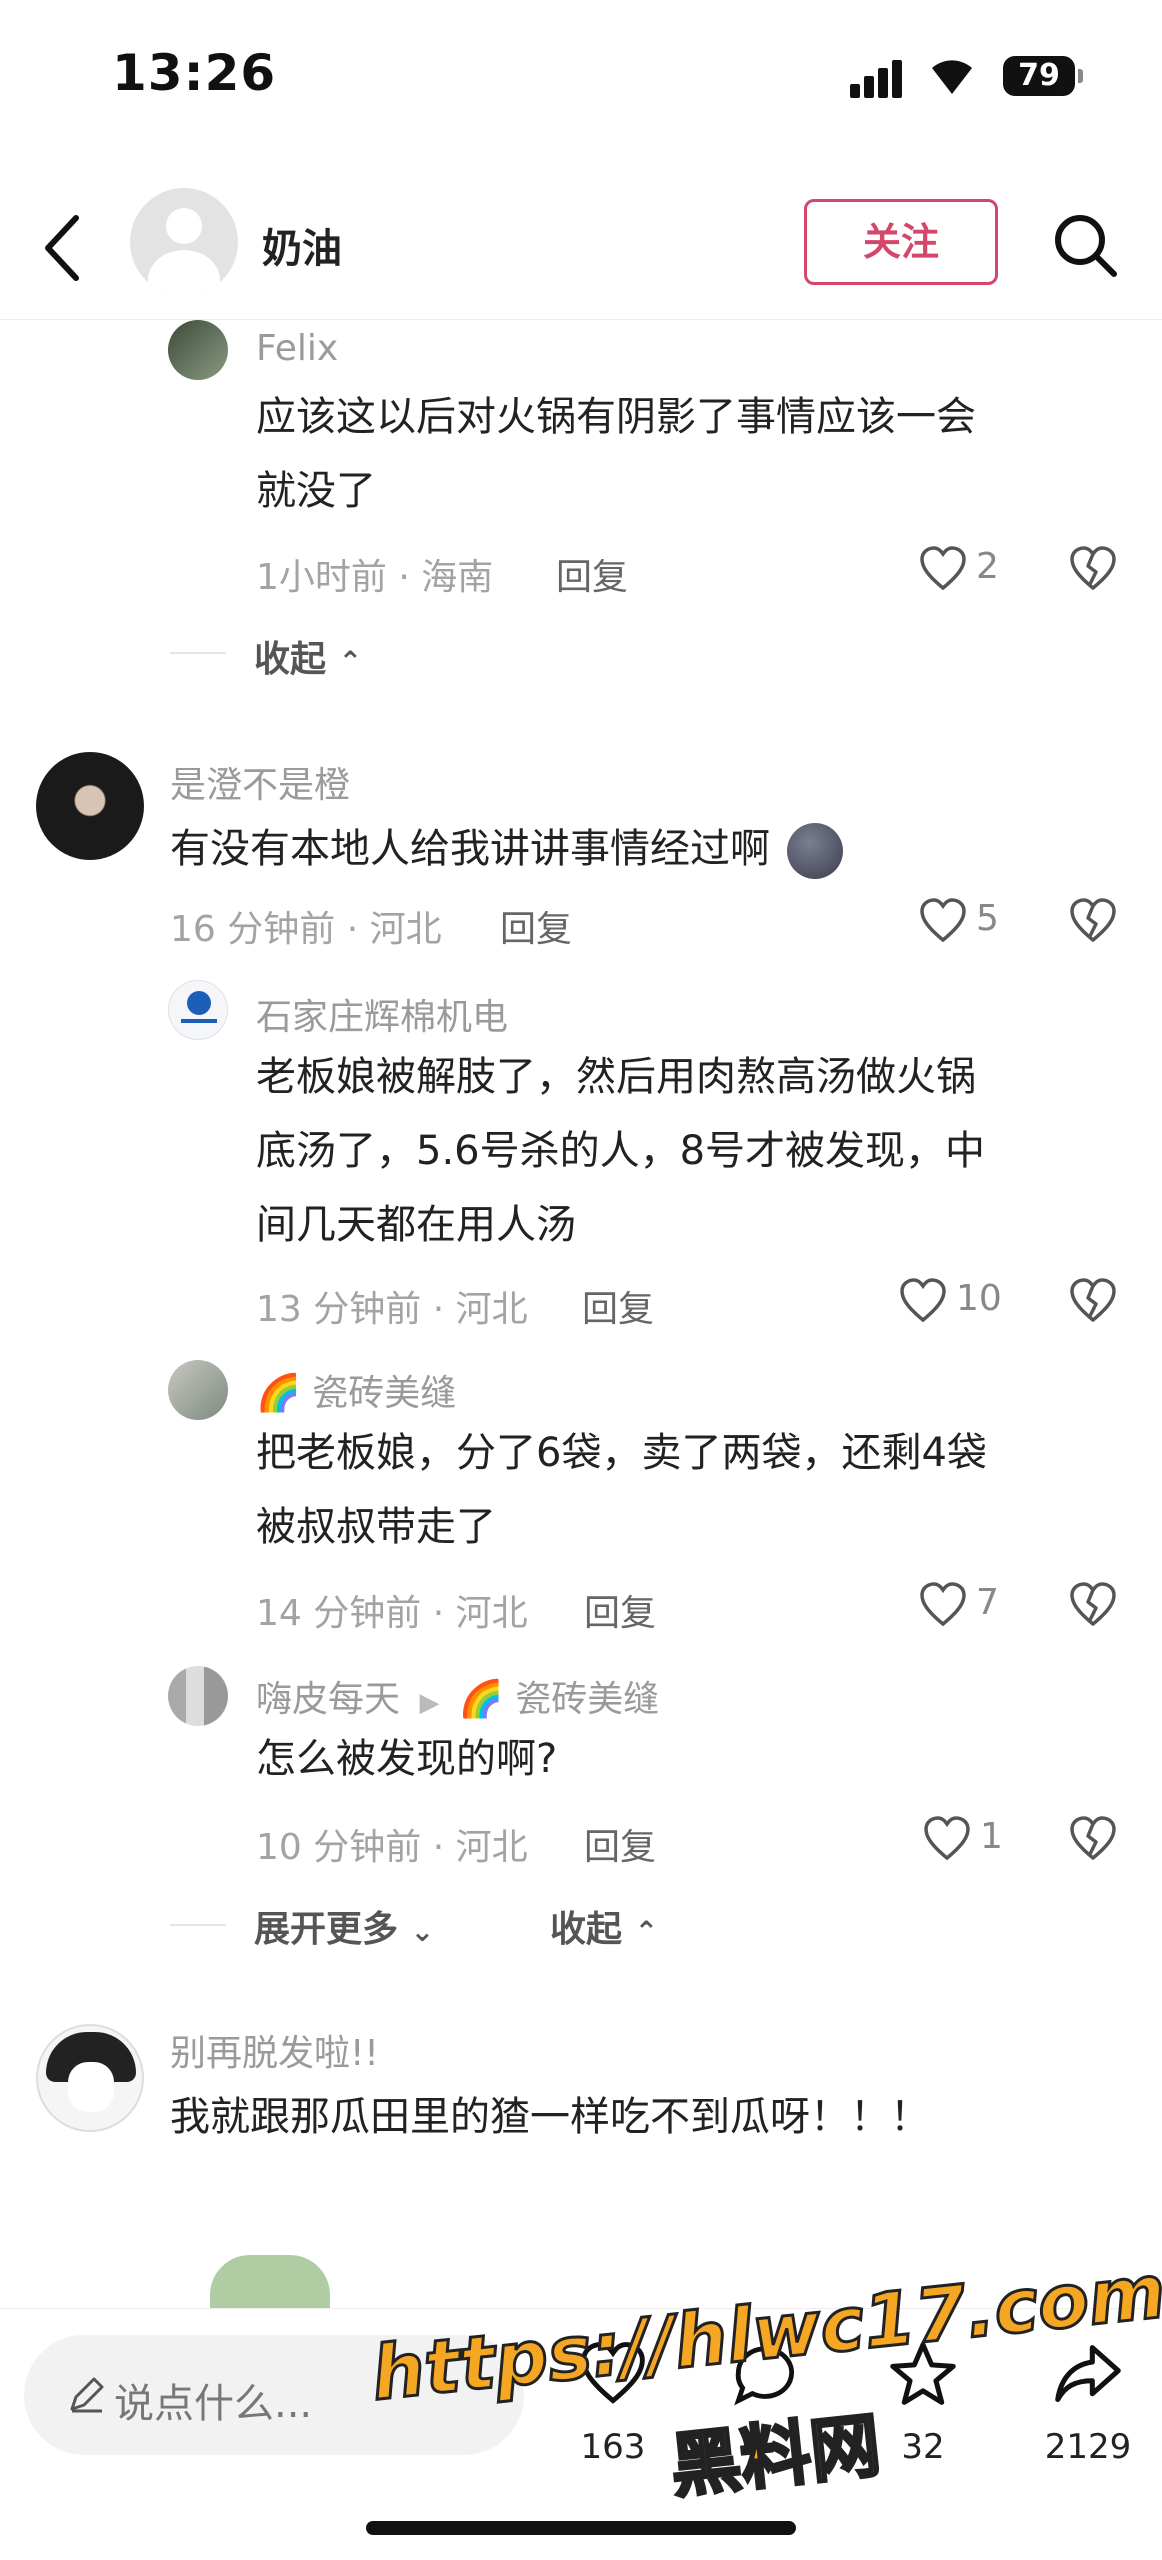  Describe the element at coordinates (382, 1014) in the screenshot. I see `comment-username: 石家庄辉棉机电` at that location.